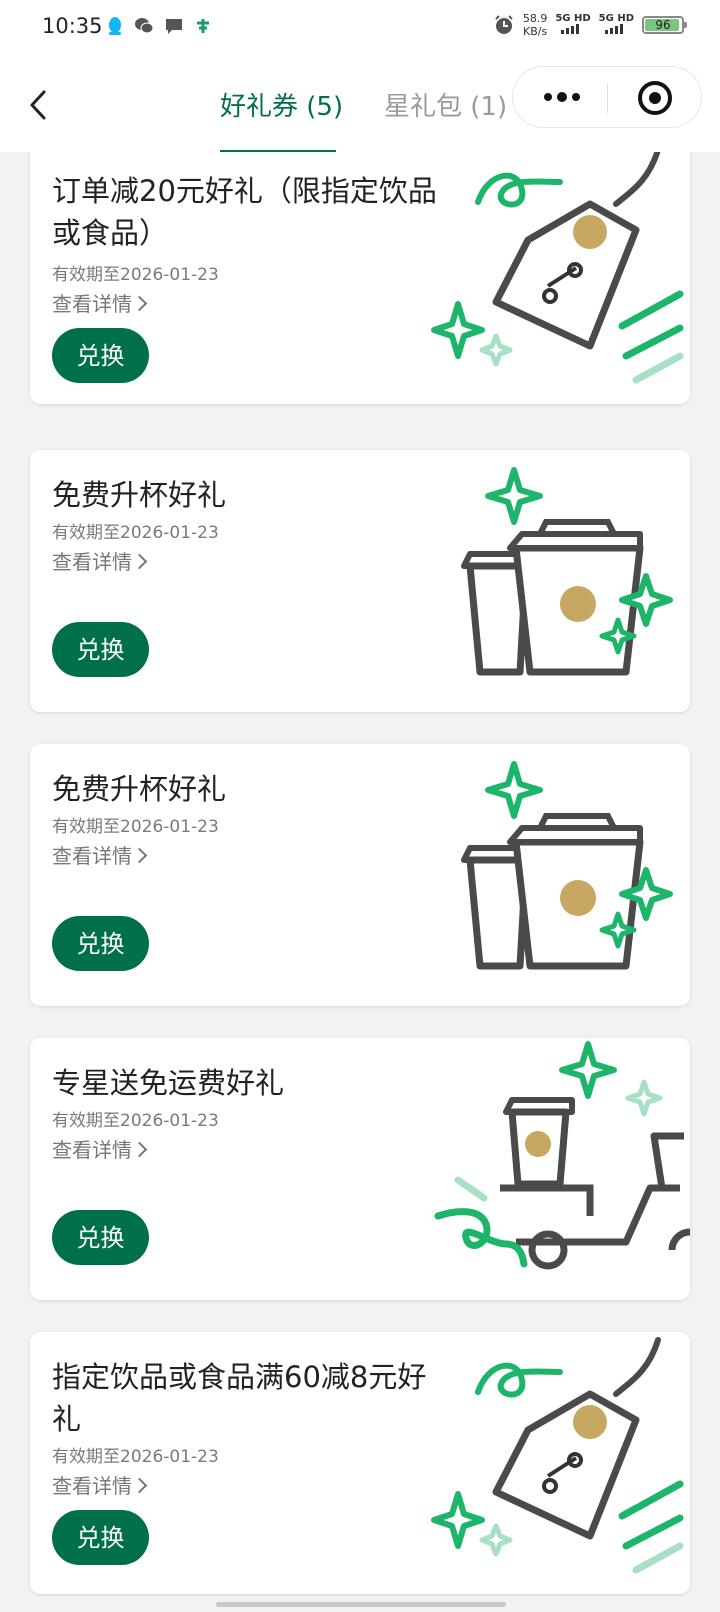 The height and width of the screenshot is (1612, 720). What do you see at coordinates (562, 97) in the screenshot?
I see `more-icon` at bounding box center [562, 97].